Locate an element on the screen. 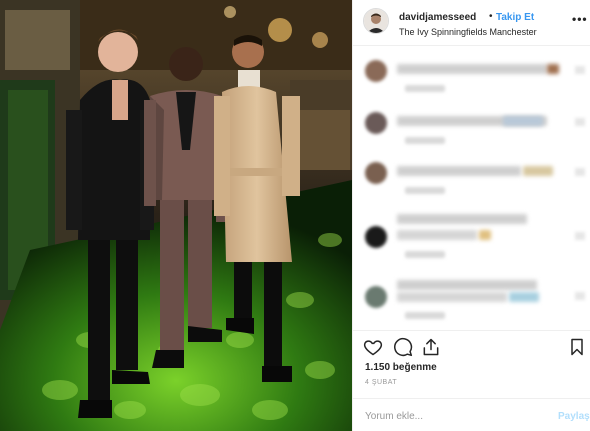 Image resolution: width=590 pixels, height=431 pixels. share-icon is located at coordinates (431, 347).